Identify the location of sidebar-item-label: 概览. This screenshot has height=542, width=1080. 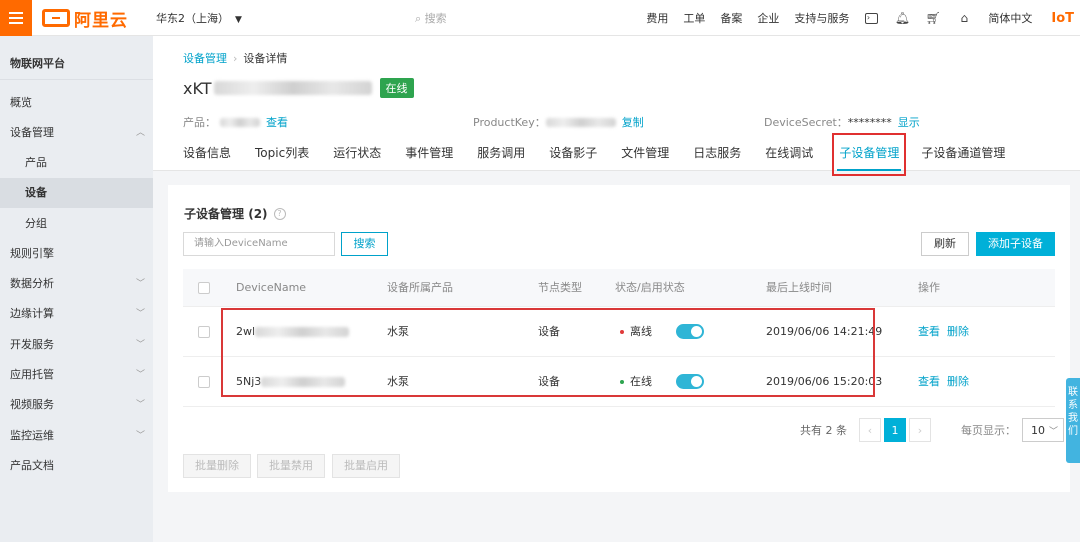
(21, 102).